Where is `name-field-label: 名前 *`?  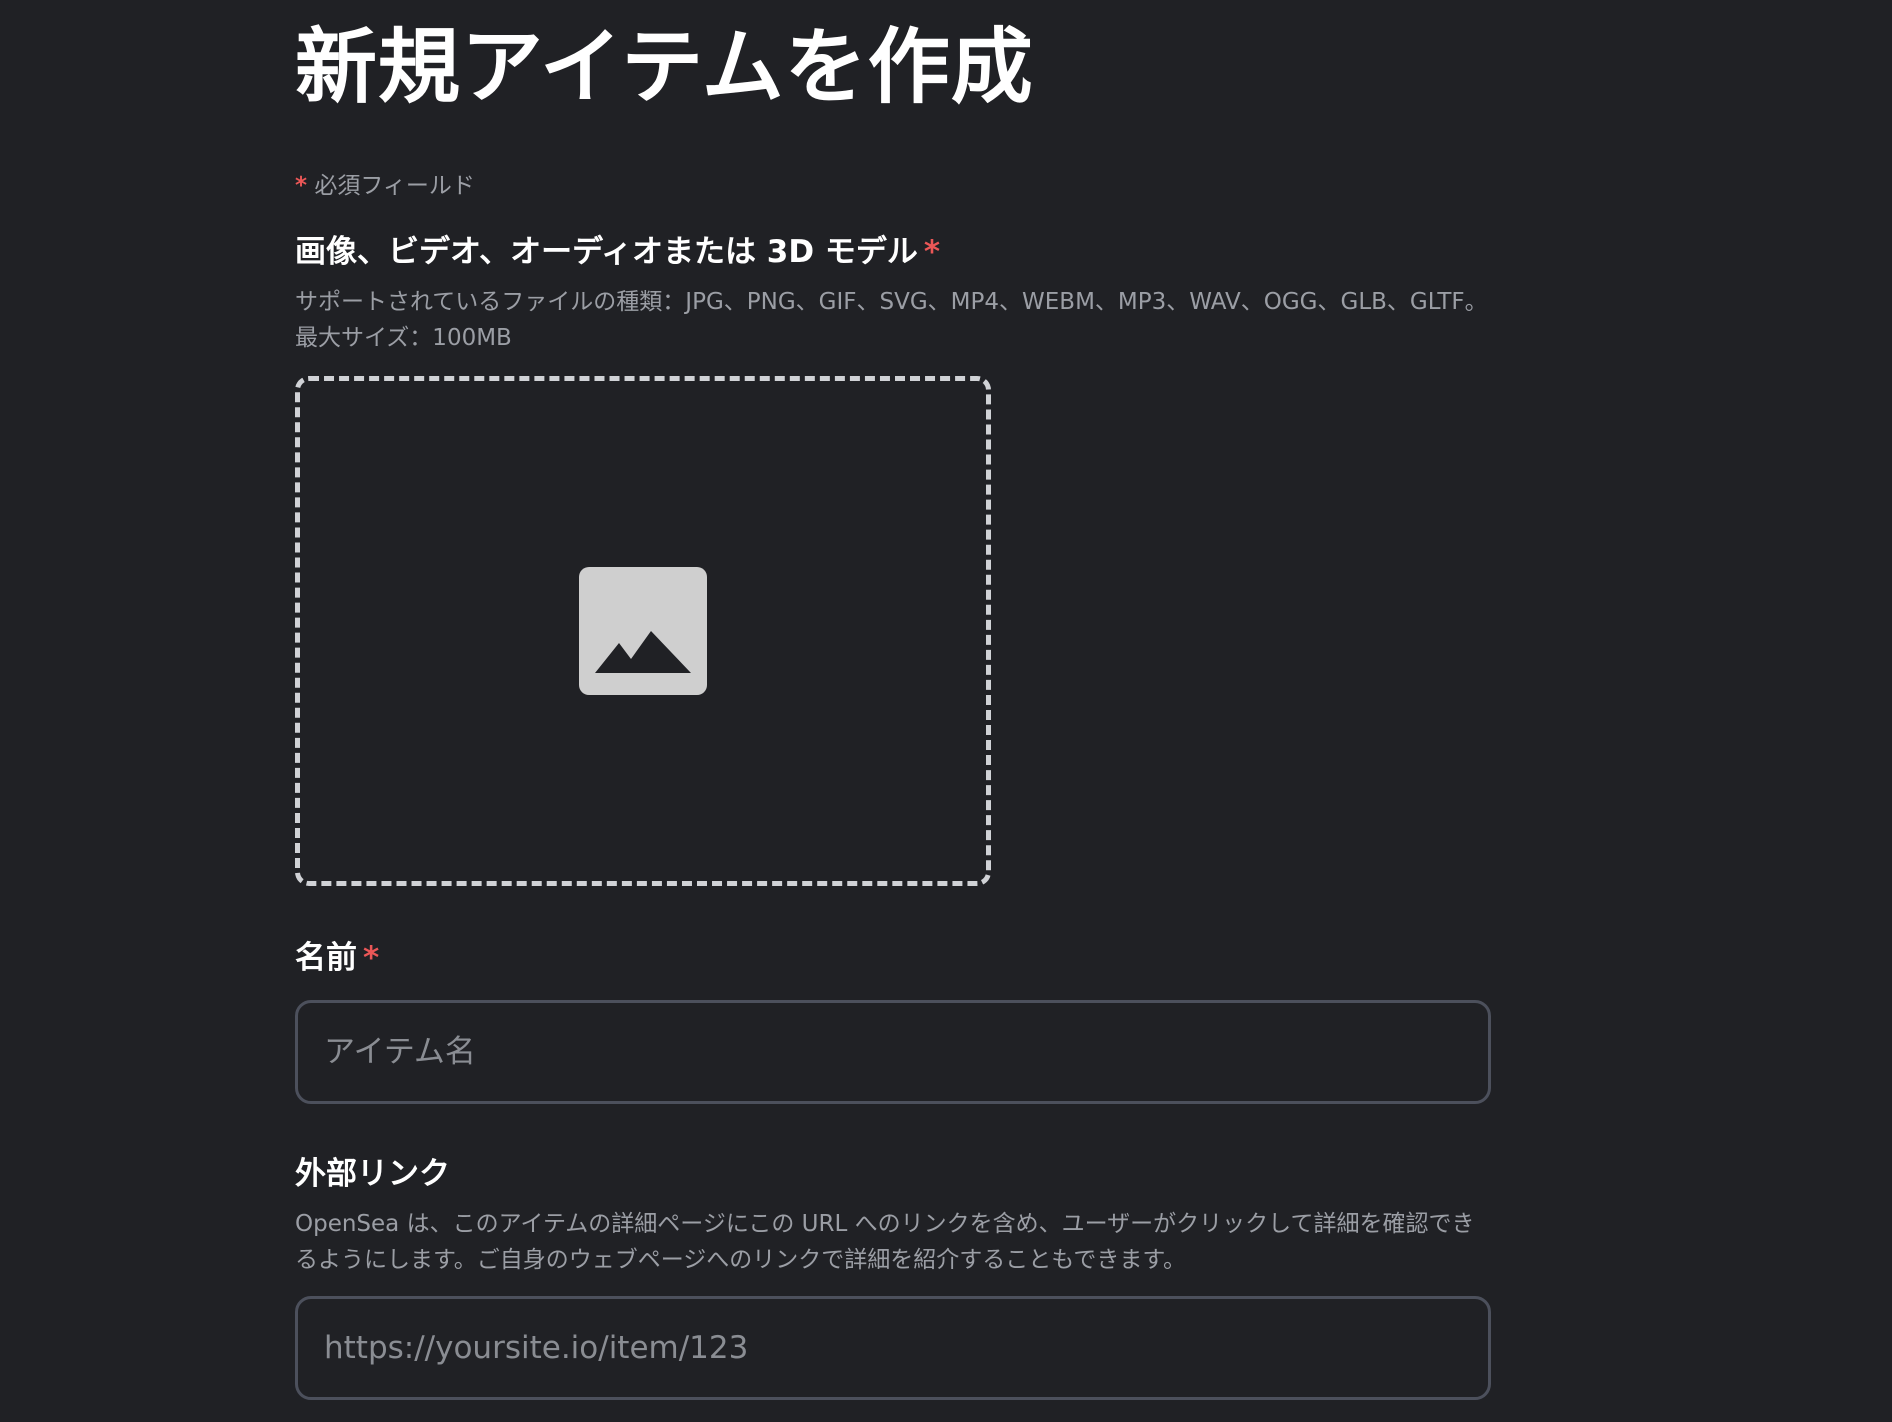
name-field-label: 名前 * is located at coordinates (337, 958).